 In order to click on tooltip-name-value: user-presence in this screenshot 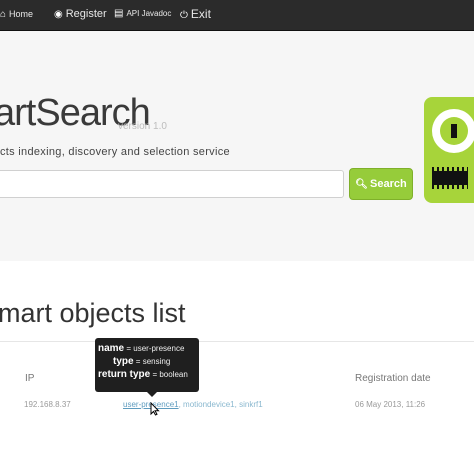, I will do `click(159, 348)`.